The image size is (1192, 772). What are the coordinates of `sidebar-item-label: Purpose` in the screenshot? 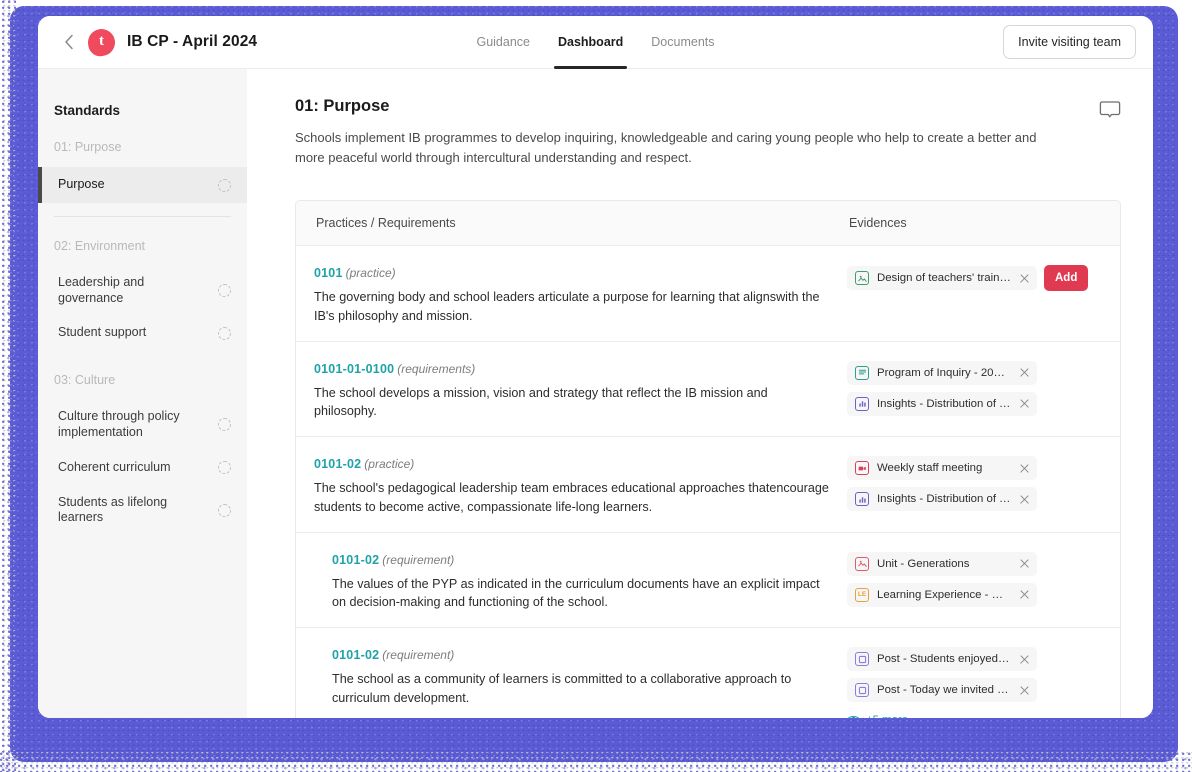 It's located at (81, 184).